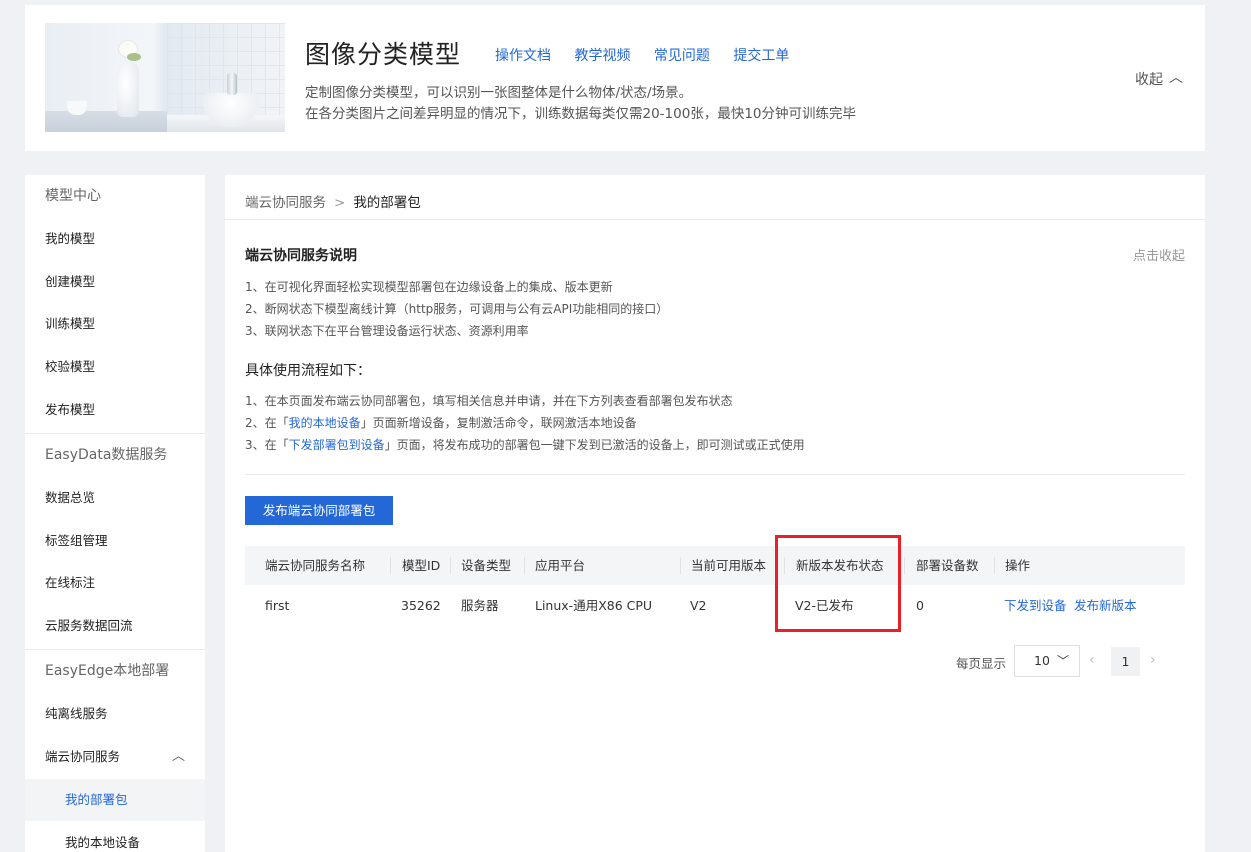 Image resolution: width=1251 pixels, height=852 pixels. Describe the element at coordinates (523, 56) in the screenshot. I see `docs-link: 操作文档` at that location.